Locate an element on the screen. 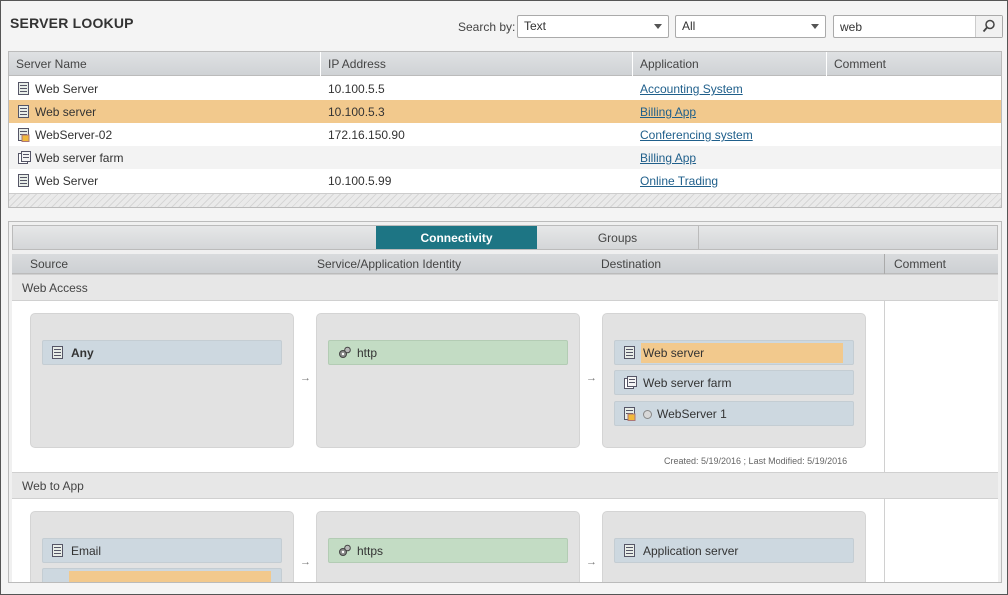  search-box is located at coordinates (918, 26).